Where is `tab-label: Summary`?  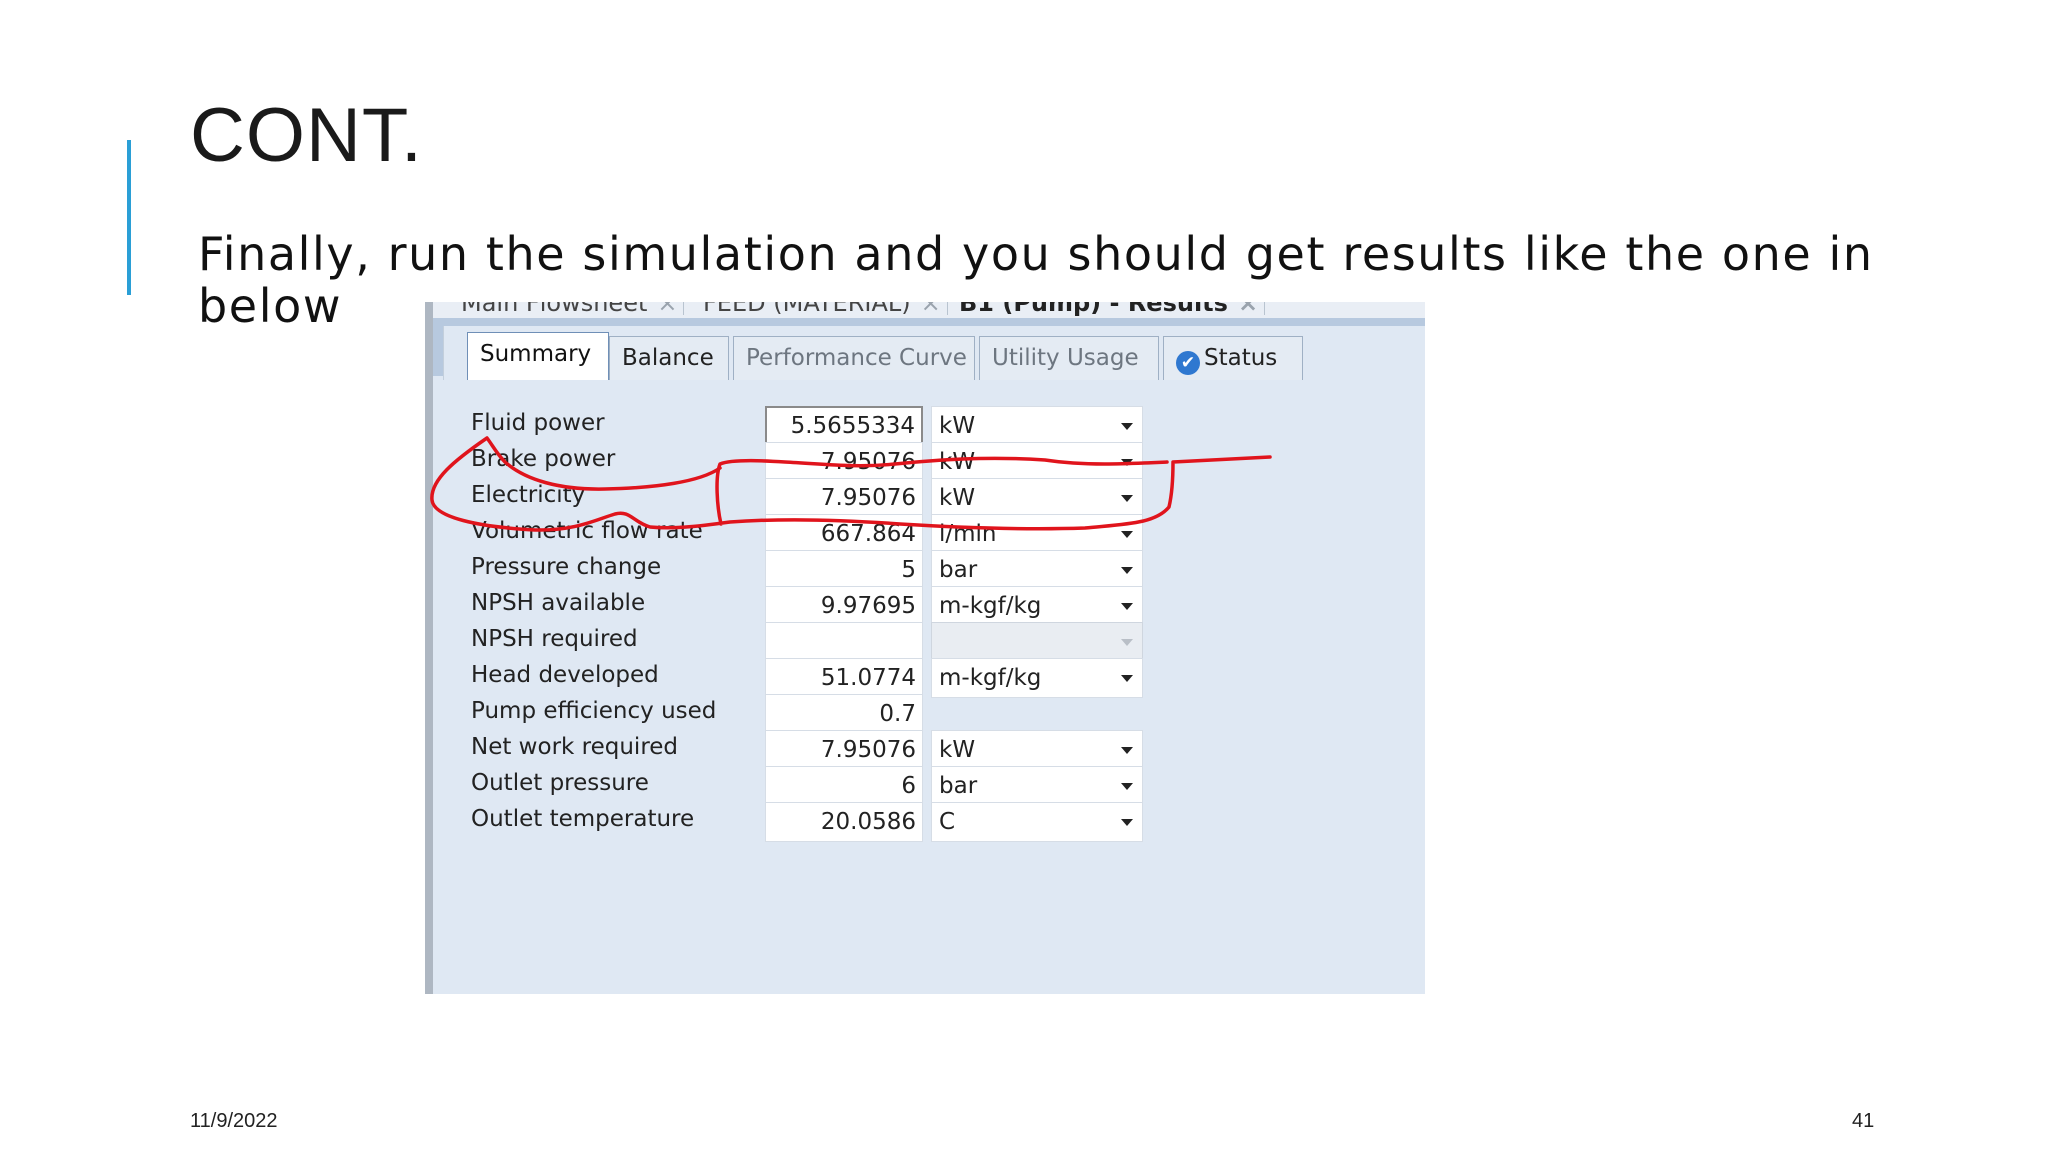
tab-label: Summary is located at coordinates (536, 354).